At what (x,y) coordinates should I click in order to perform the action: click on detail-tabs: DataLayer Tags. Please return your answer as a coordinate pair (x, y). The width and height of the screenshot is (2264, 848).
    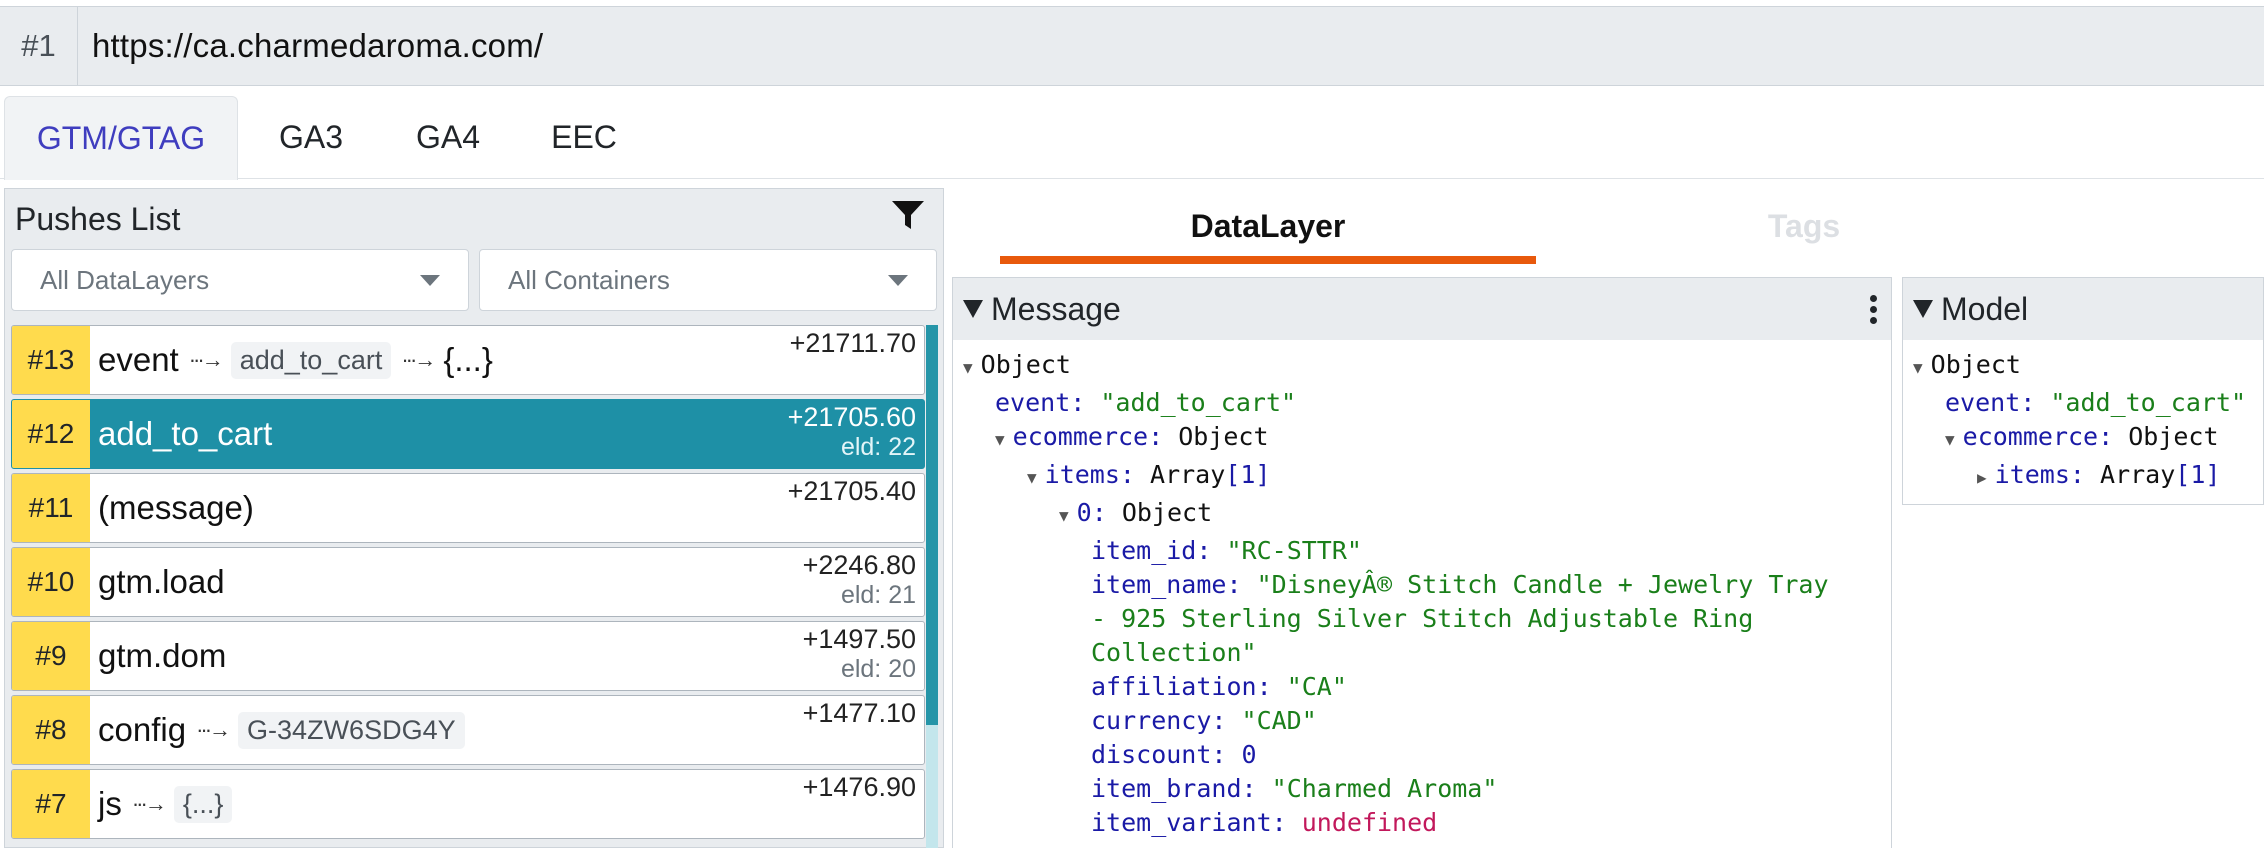
    Looking at the image, I should click on (1611, 226).